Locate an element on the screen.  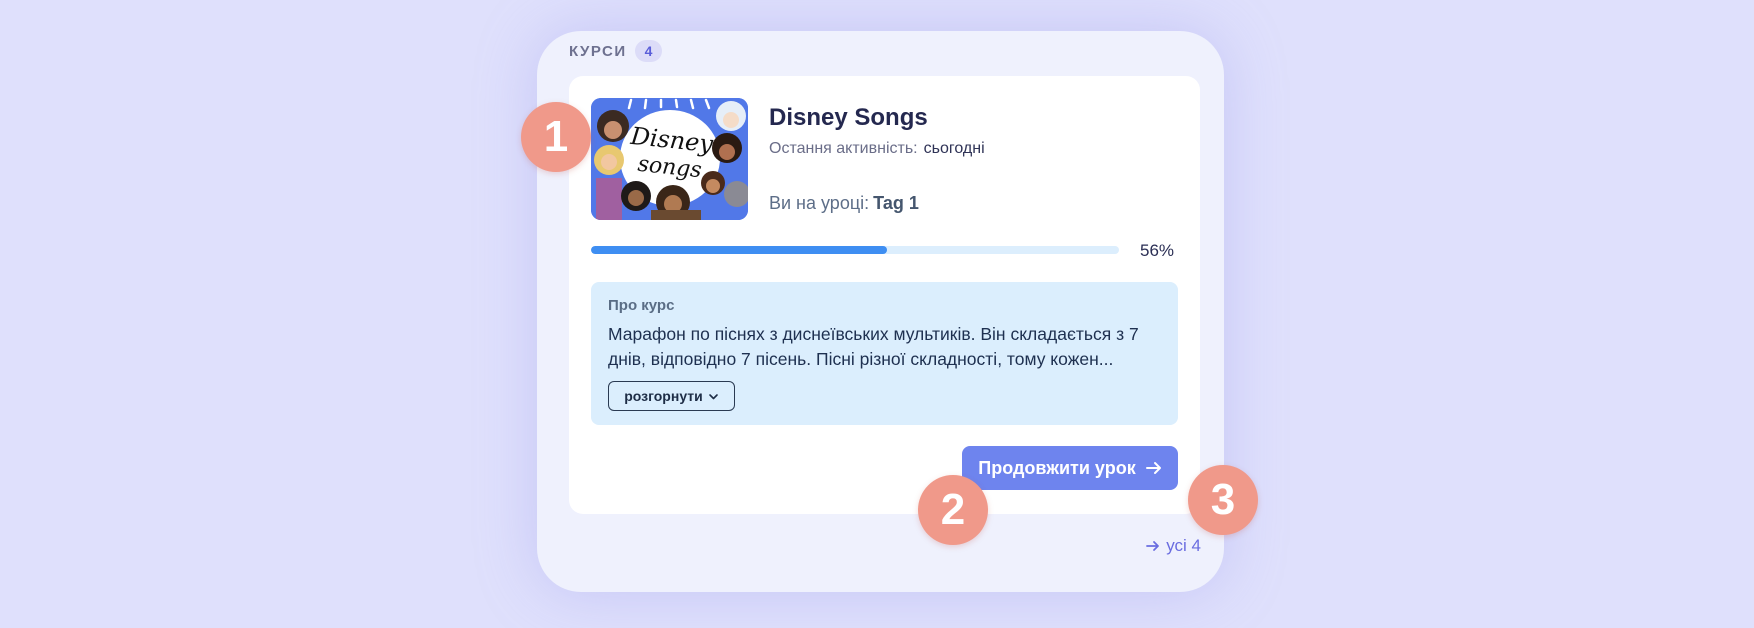
about-course-label: Про курс is located at coordinates (641, 305).